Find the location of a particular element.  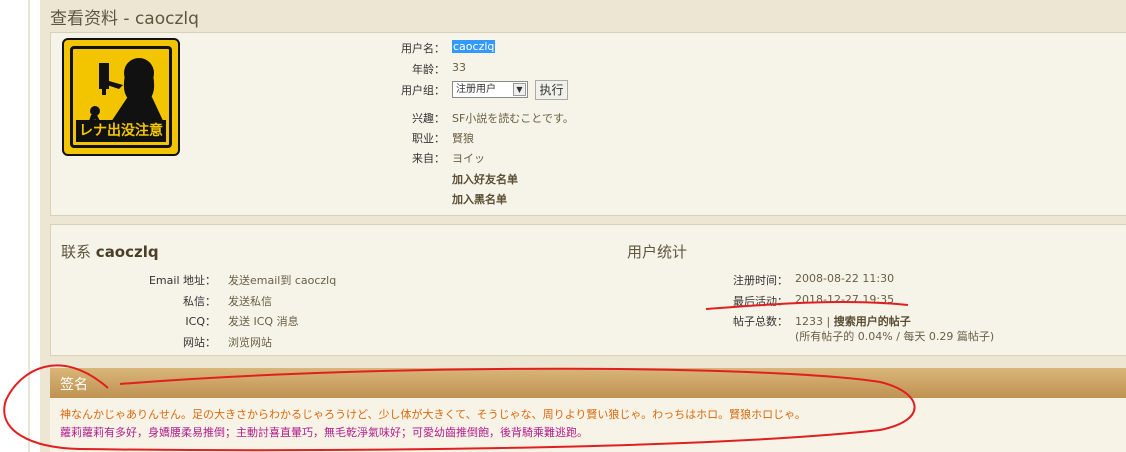

icq-link: 发送 ICQ 消息 is located at coordinates (263, 321).